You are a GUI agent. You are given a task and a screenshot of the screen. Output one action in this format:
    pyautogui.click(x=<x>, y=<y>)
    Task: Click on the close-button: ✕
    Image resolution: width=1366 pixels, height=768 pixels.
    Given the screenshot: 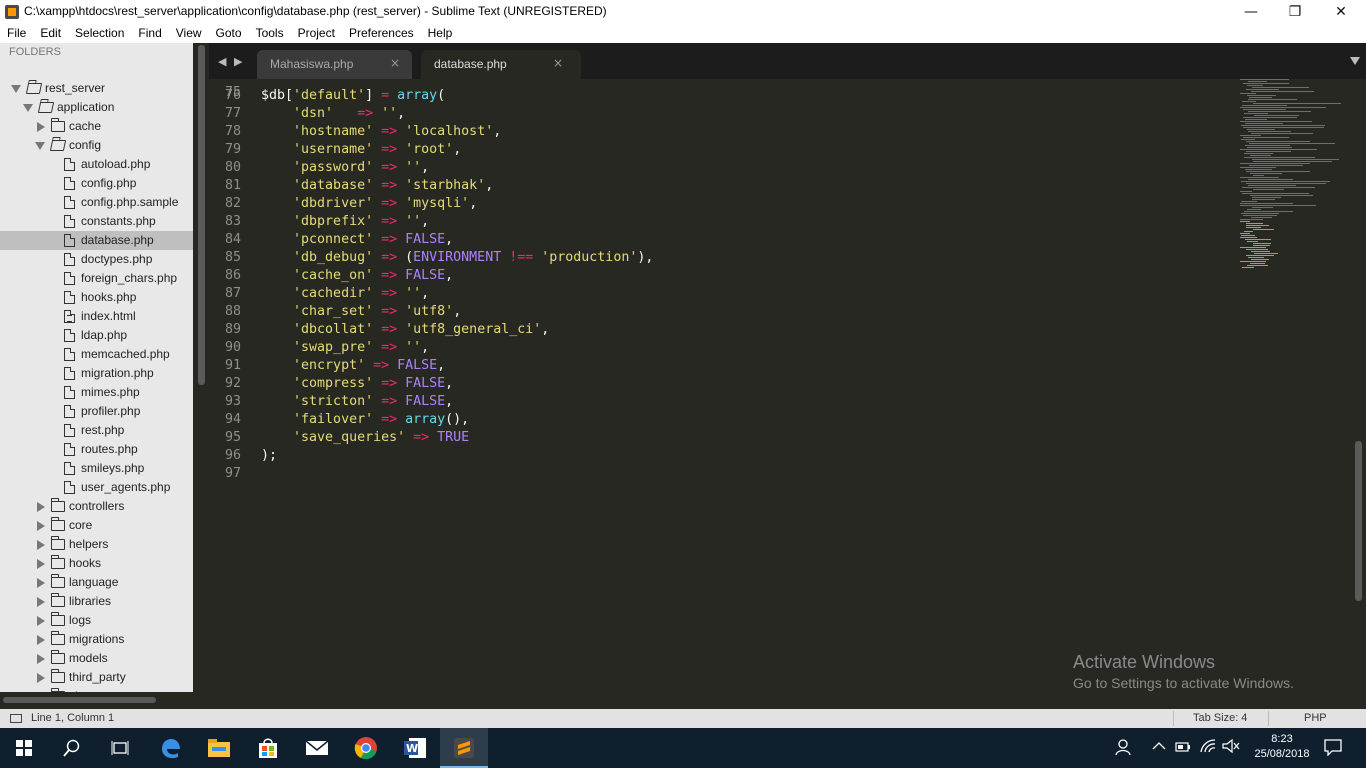 What is the action you would take?
    pyautogui.click(x=1341, y=12)
    